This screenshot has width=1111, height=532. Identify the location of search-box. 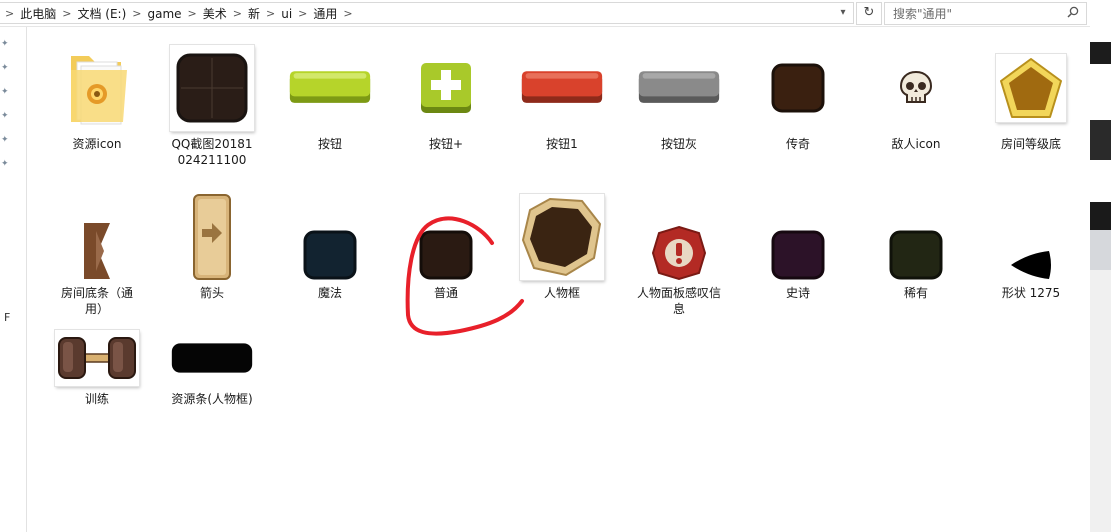
(985, 13).